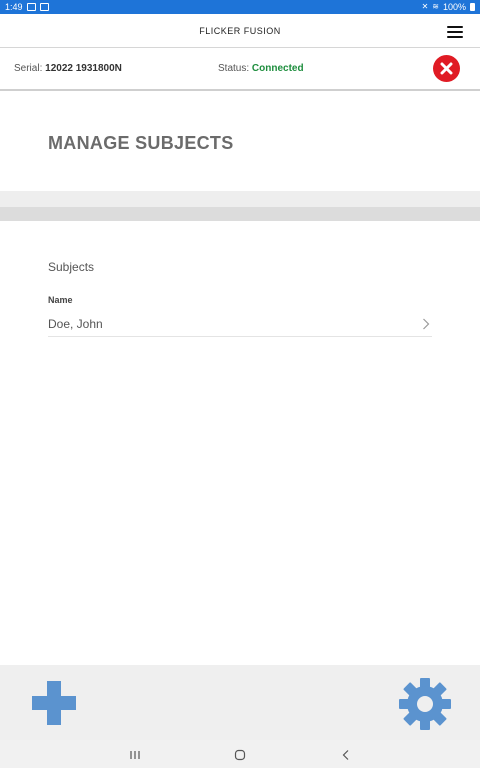  Describe the element at coordinates (240, 324) in the screenshot. I see `subject-row: Doe, John` at that location.